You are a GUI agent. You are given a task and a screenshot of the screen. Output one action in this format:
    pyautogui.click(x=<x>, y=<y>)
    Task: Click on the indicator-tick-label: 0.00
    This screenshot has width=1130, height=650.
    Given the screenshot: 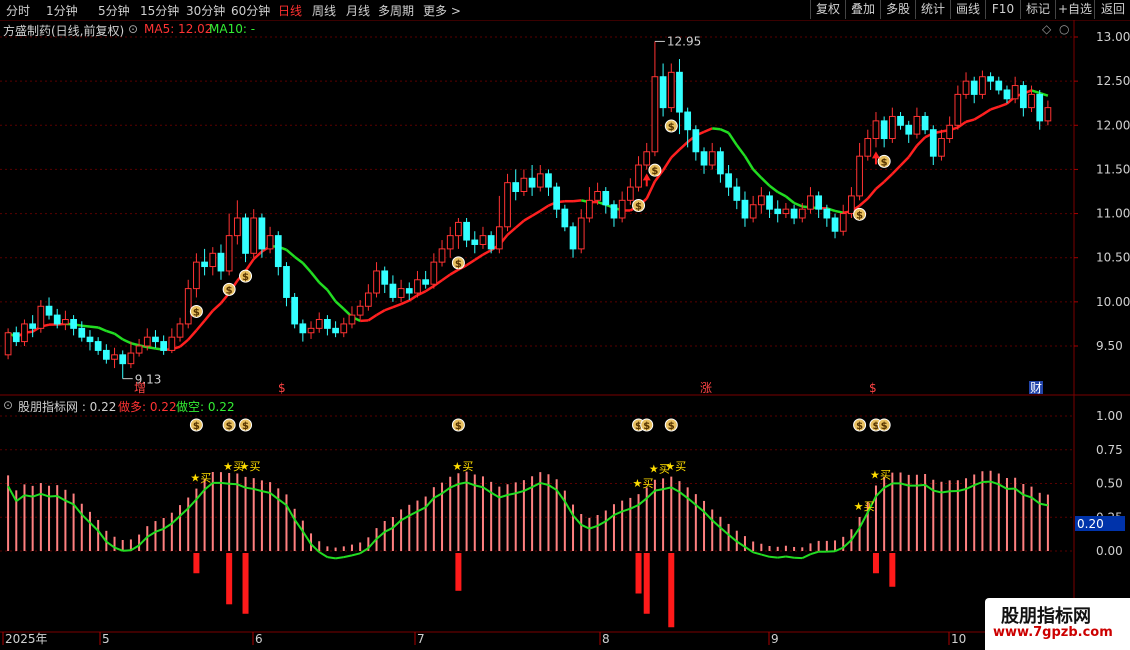 What is the action you would take?
    pyautogui.click(x=1109, y=551)
    